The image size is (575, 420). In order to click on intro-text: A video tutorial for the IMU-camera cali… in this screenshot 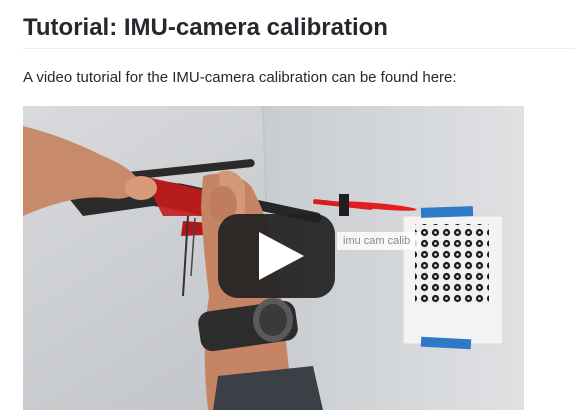, I will do `click(240, 77)`.